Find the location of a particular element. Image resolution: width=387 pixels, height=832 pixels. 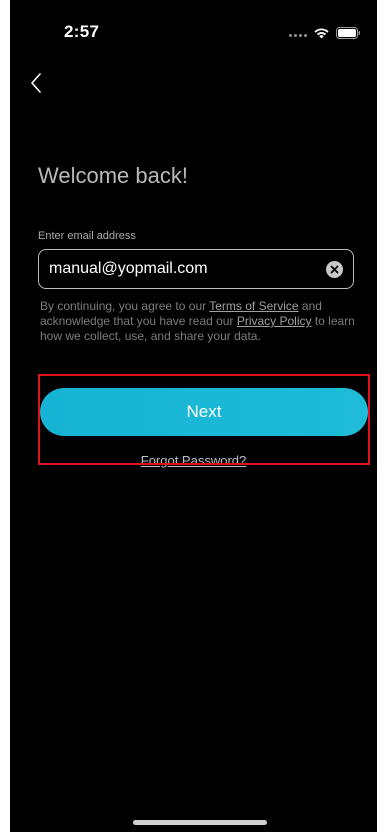

email-label: Enter email address is located at coordinates (87, 236).